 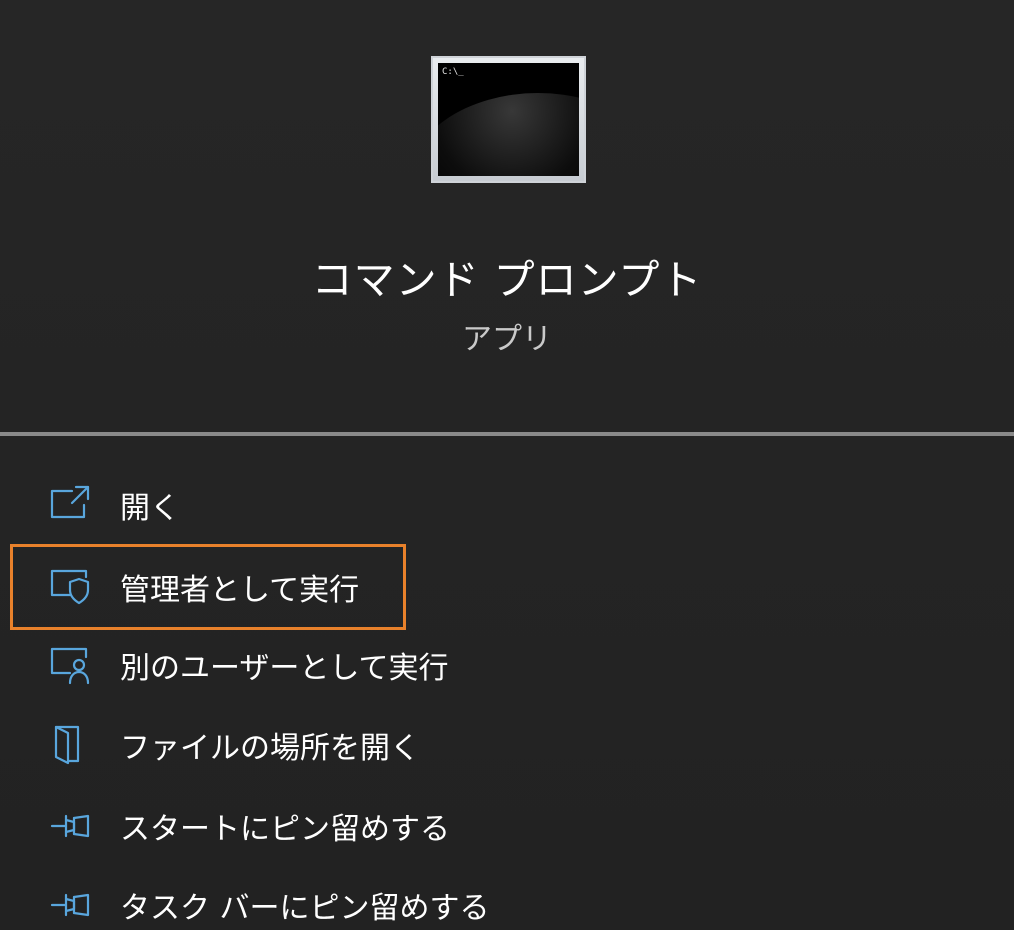 I want to click on menu-item-pin-to-taskbar: タスク バーにピン留めする, so click(x=507, y=899).